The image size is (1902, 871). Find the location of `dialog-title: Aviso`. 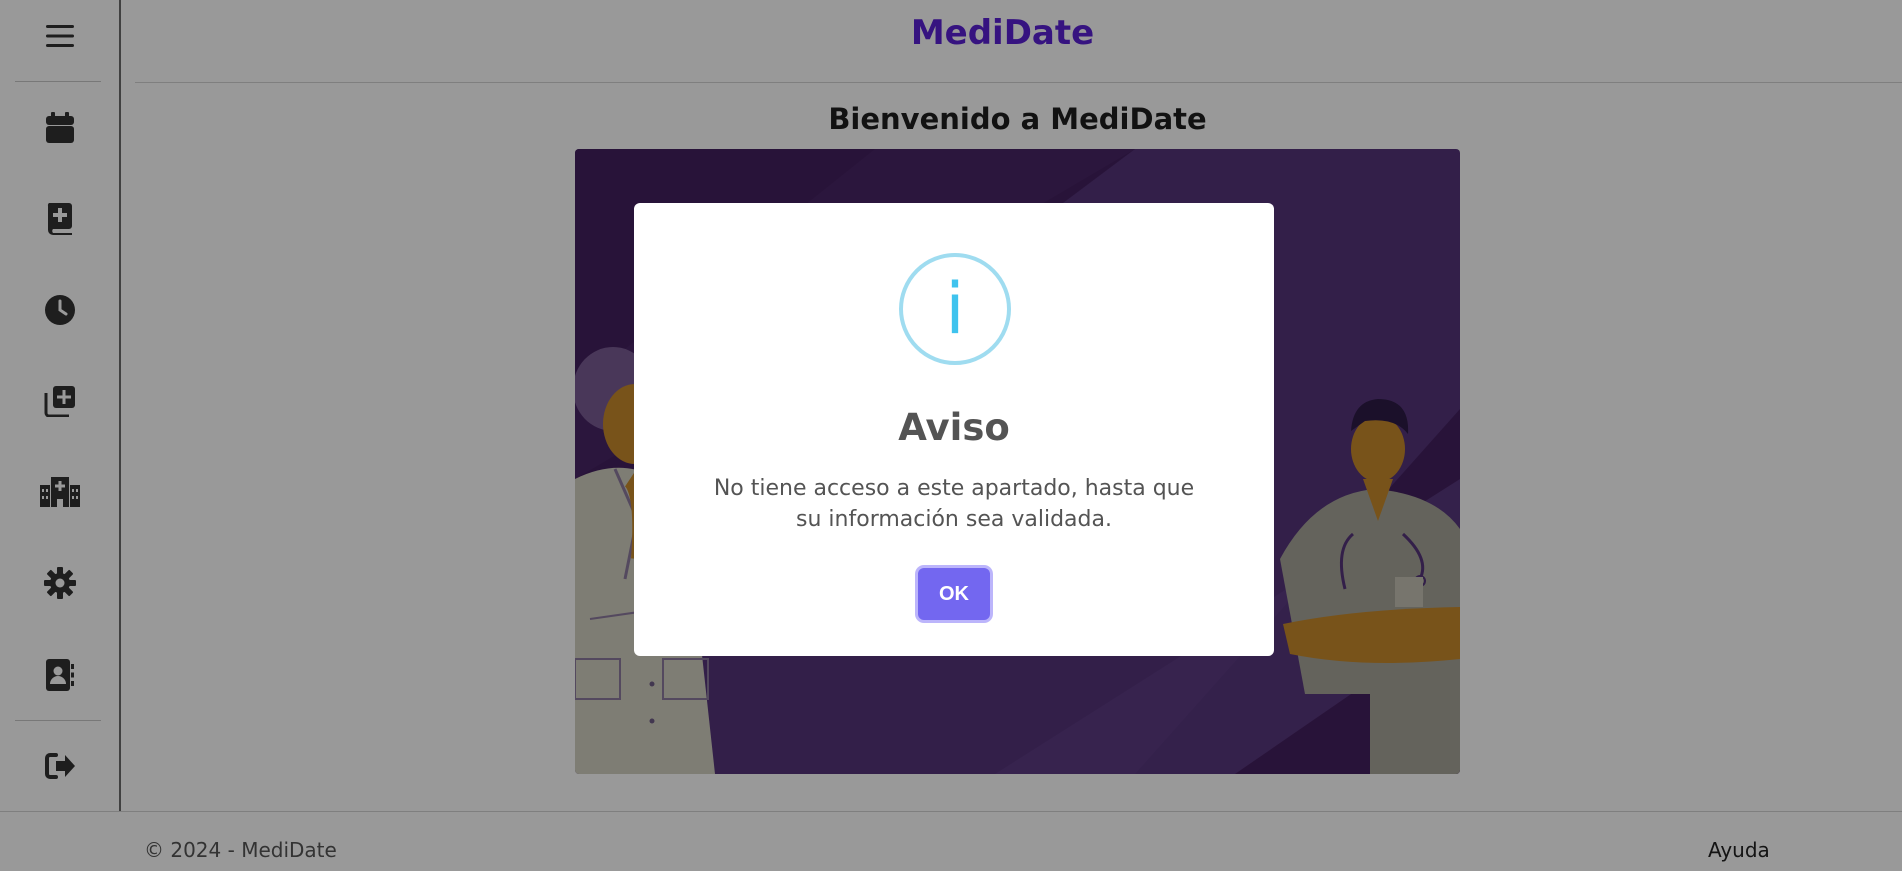

dialog-title: Aviso is located at coordinates (954, 427).